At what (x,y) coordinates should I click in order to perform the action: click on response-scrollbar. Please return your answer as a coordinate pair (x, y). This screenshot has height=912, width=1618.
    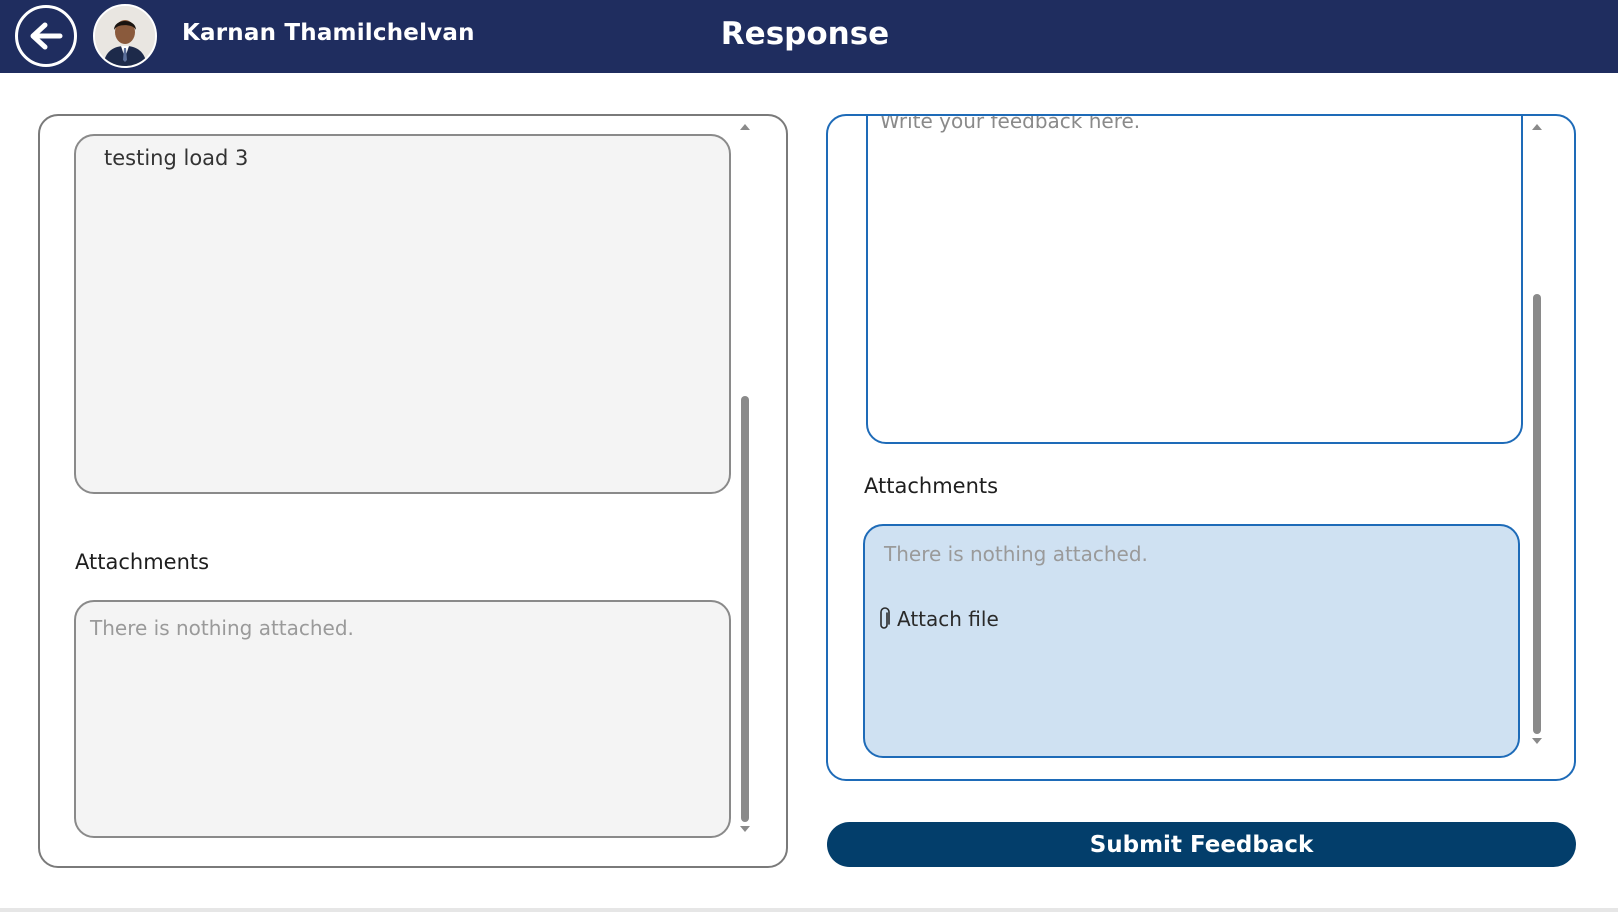
    Looking at the image, I should click on (745, 482).